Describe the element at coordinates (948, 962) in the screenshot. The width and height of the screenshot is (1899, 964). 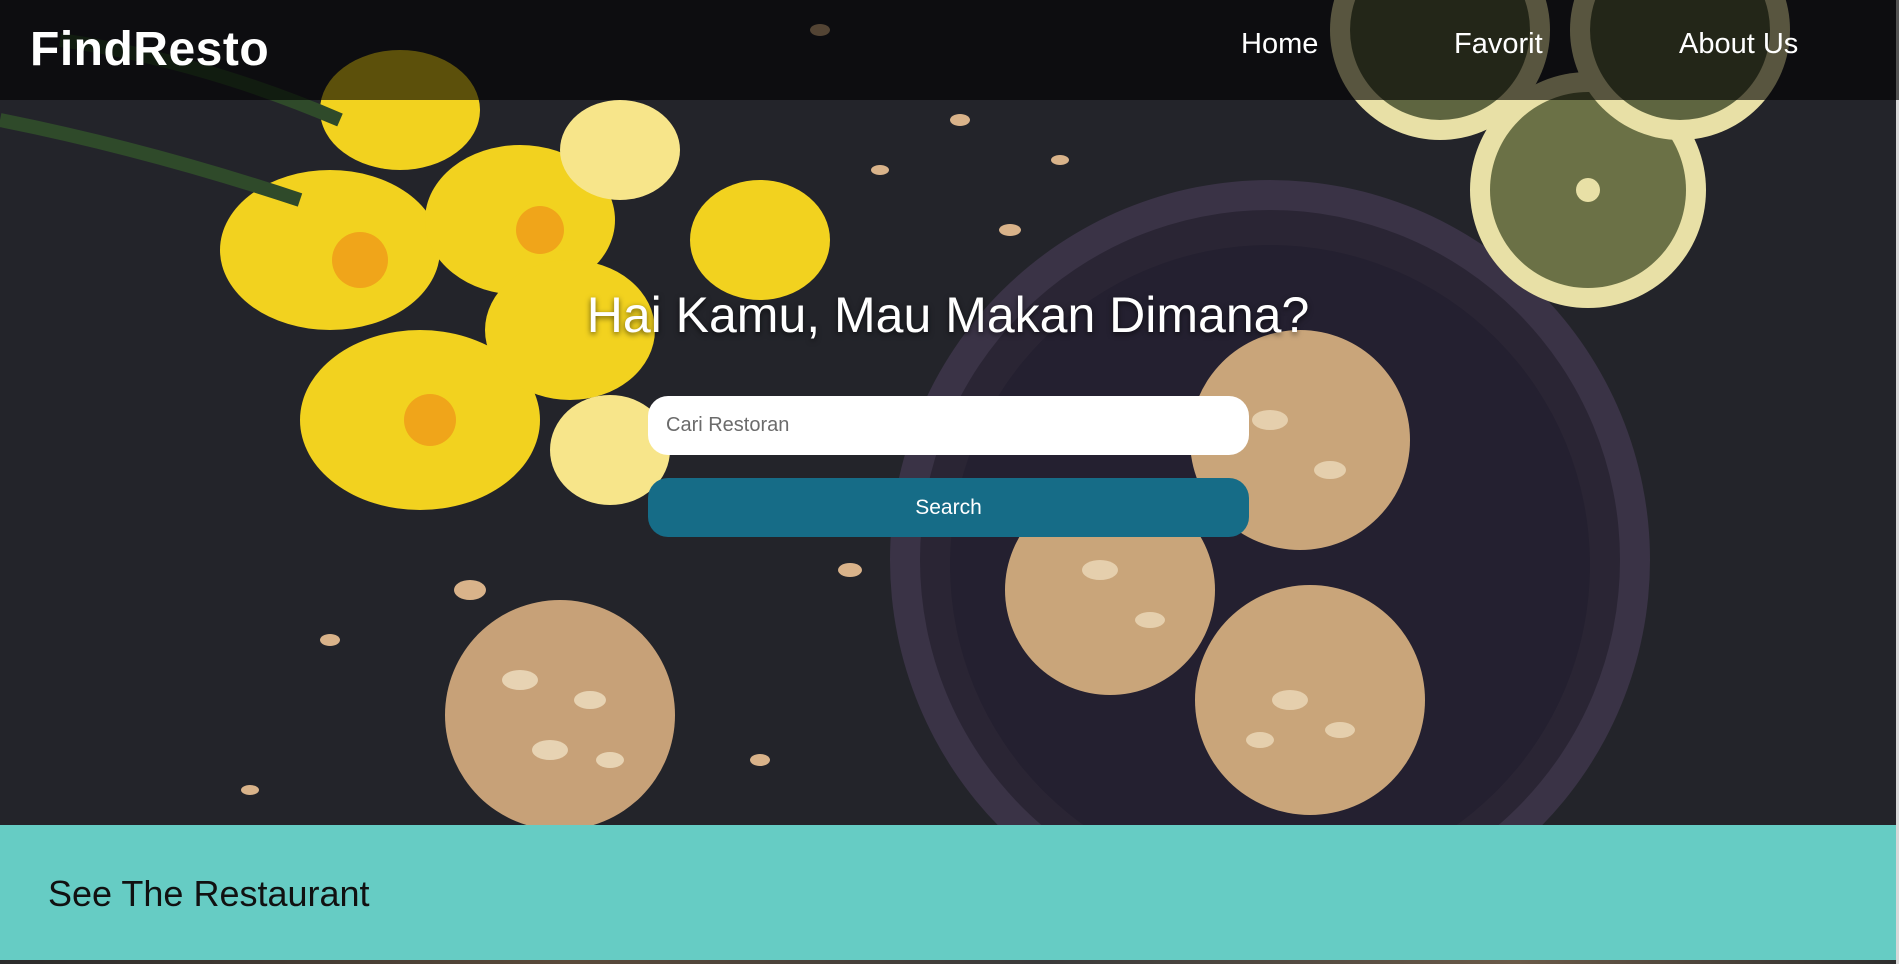
I see `restaurant-list-preview` at that location.